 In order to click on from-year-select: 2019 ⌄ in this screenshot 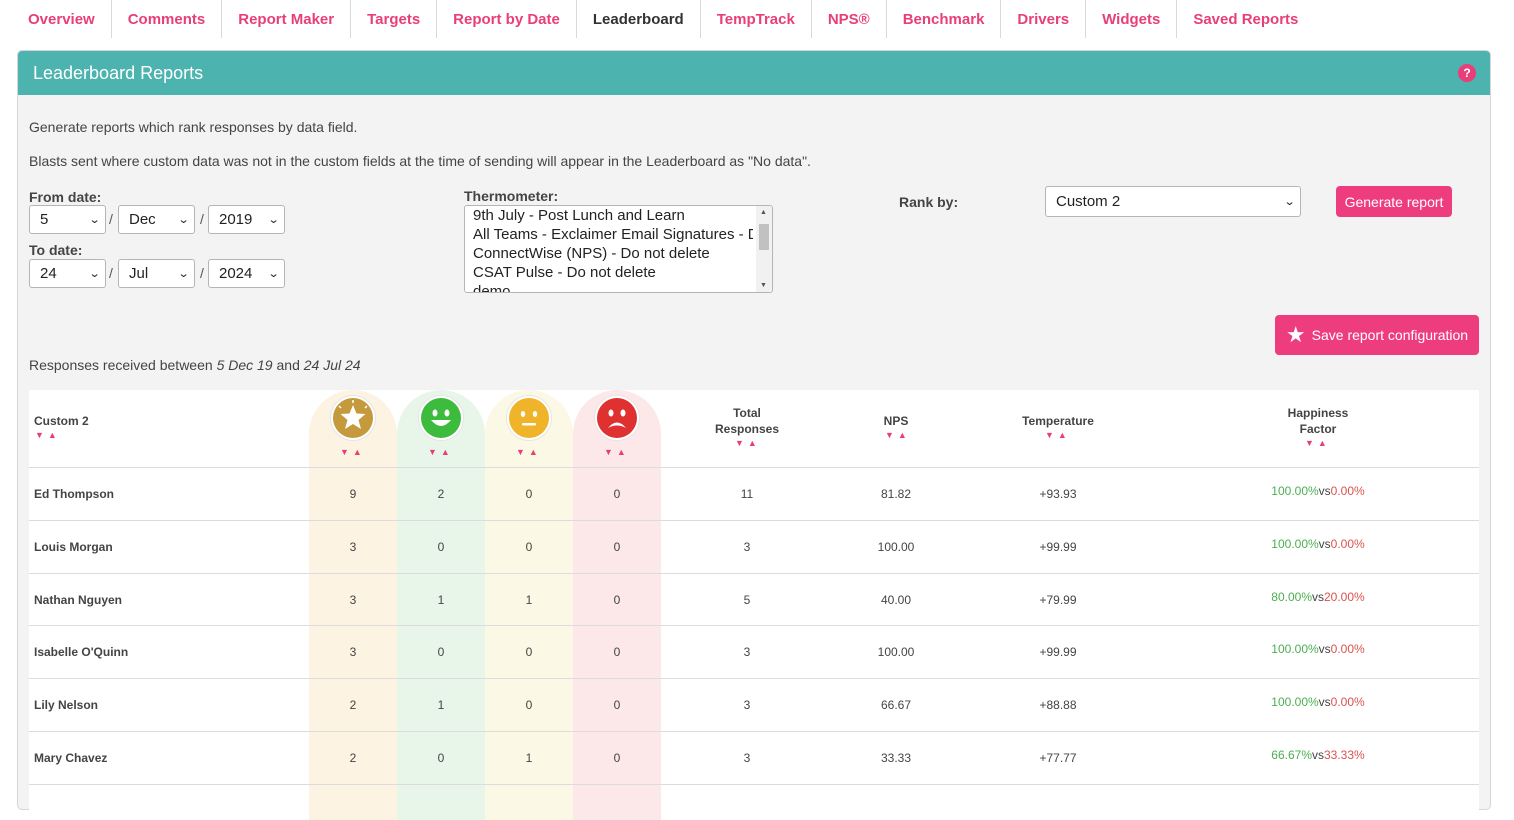, I will do `click(246, 219)`.